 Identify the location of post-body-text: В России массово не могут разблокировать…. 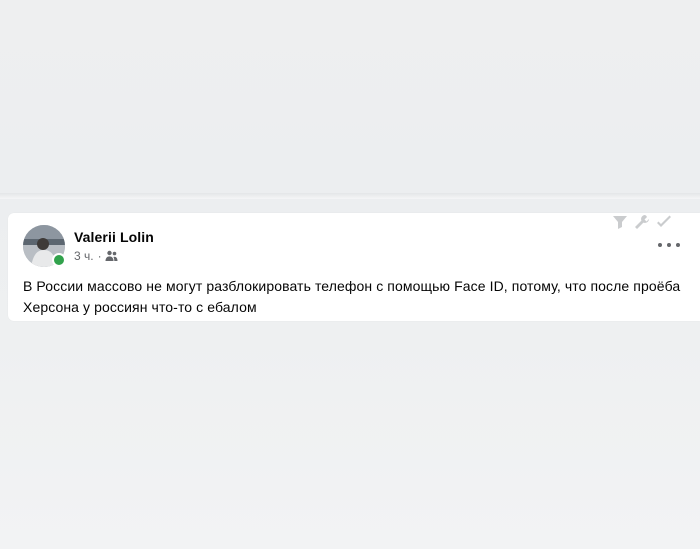
(352, 296).